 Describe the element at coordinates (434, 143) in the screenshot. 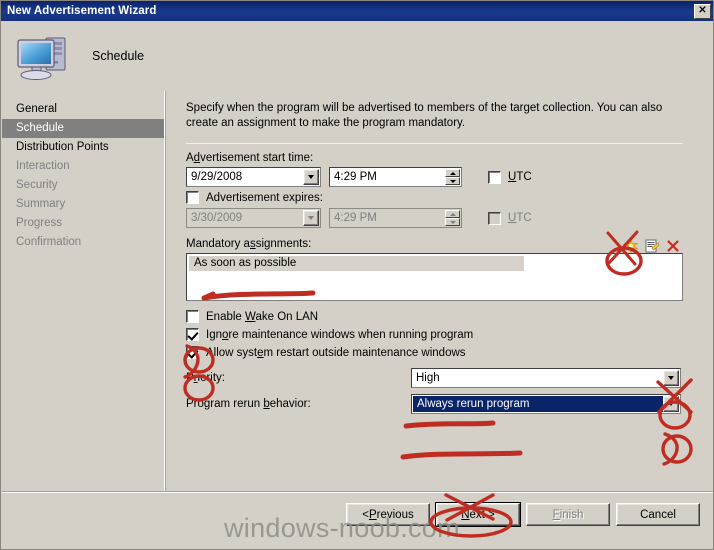

I see `divider-top` at that location.